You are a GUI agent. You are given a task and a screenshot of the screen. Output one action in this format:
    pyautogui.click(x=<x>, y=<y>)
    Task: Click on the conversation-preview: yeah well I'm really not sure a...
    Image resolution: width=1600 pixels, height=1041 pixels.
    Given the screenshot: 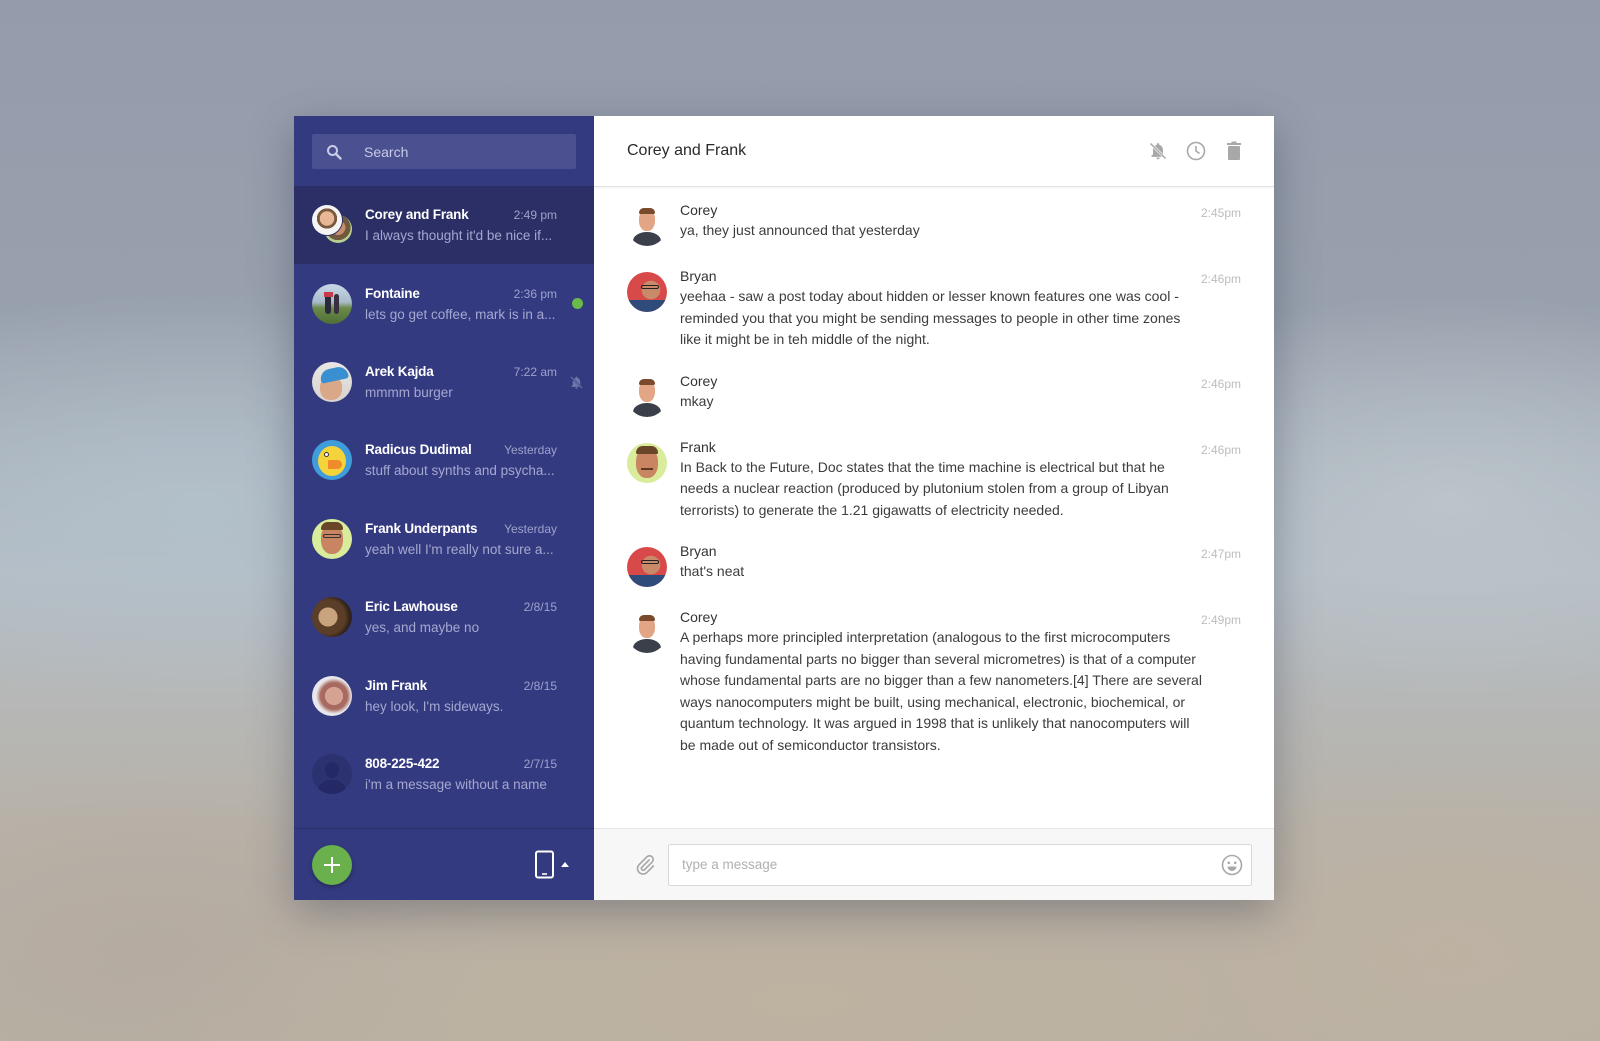 What is the action you would take?
    pyautogui.click(x=459, y=549)
    